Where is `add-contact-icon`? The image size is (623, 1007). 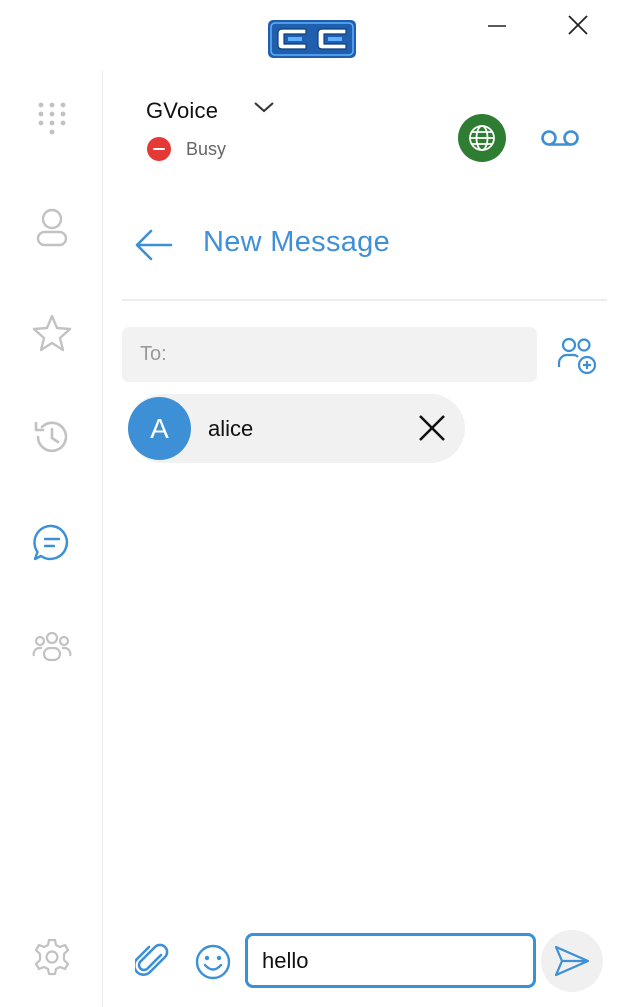
add-contact-icon is located at coordinates (577, 356).